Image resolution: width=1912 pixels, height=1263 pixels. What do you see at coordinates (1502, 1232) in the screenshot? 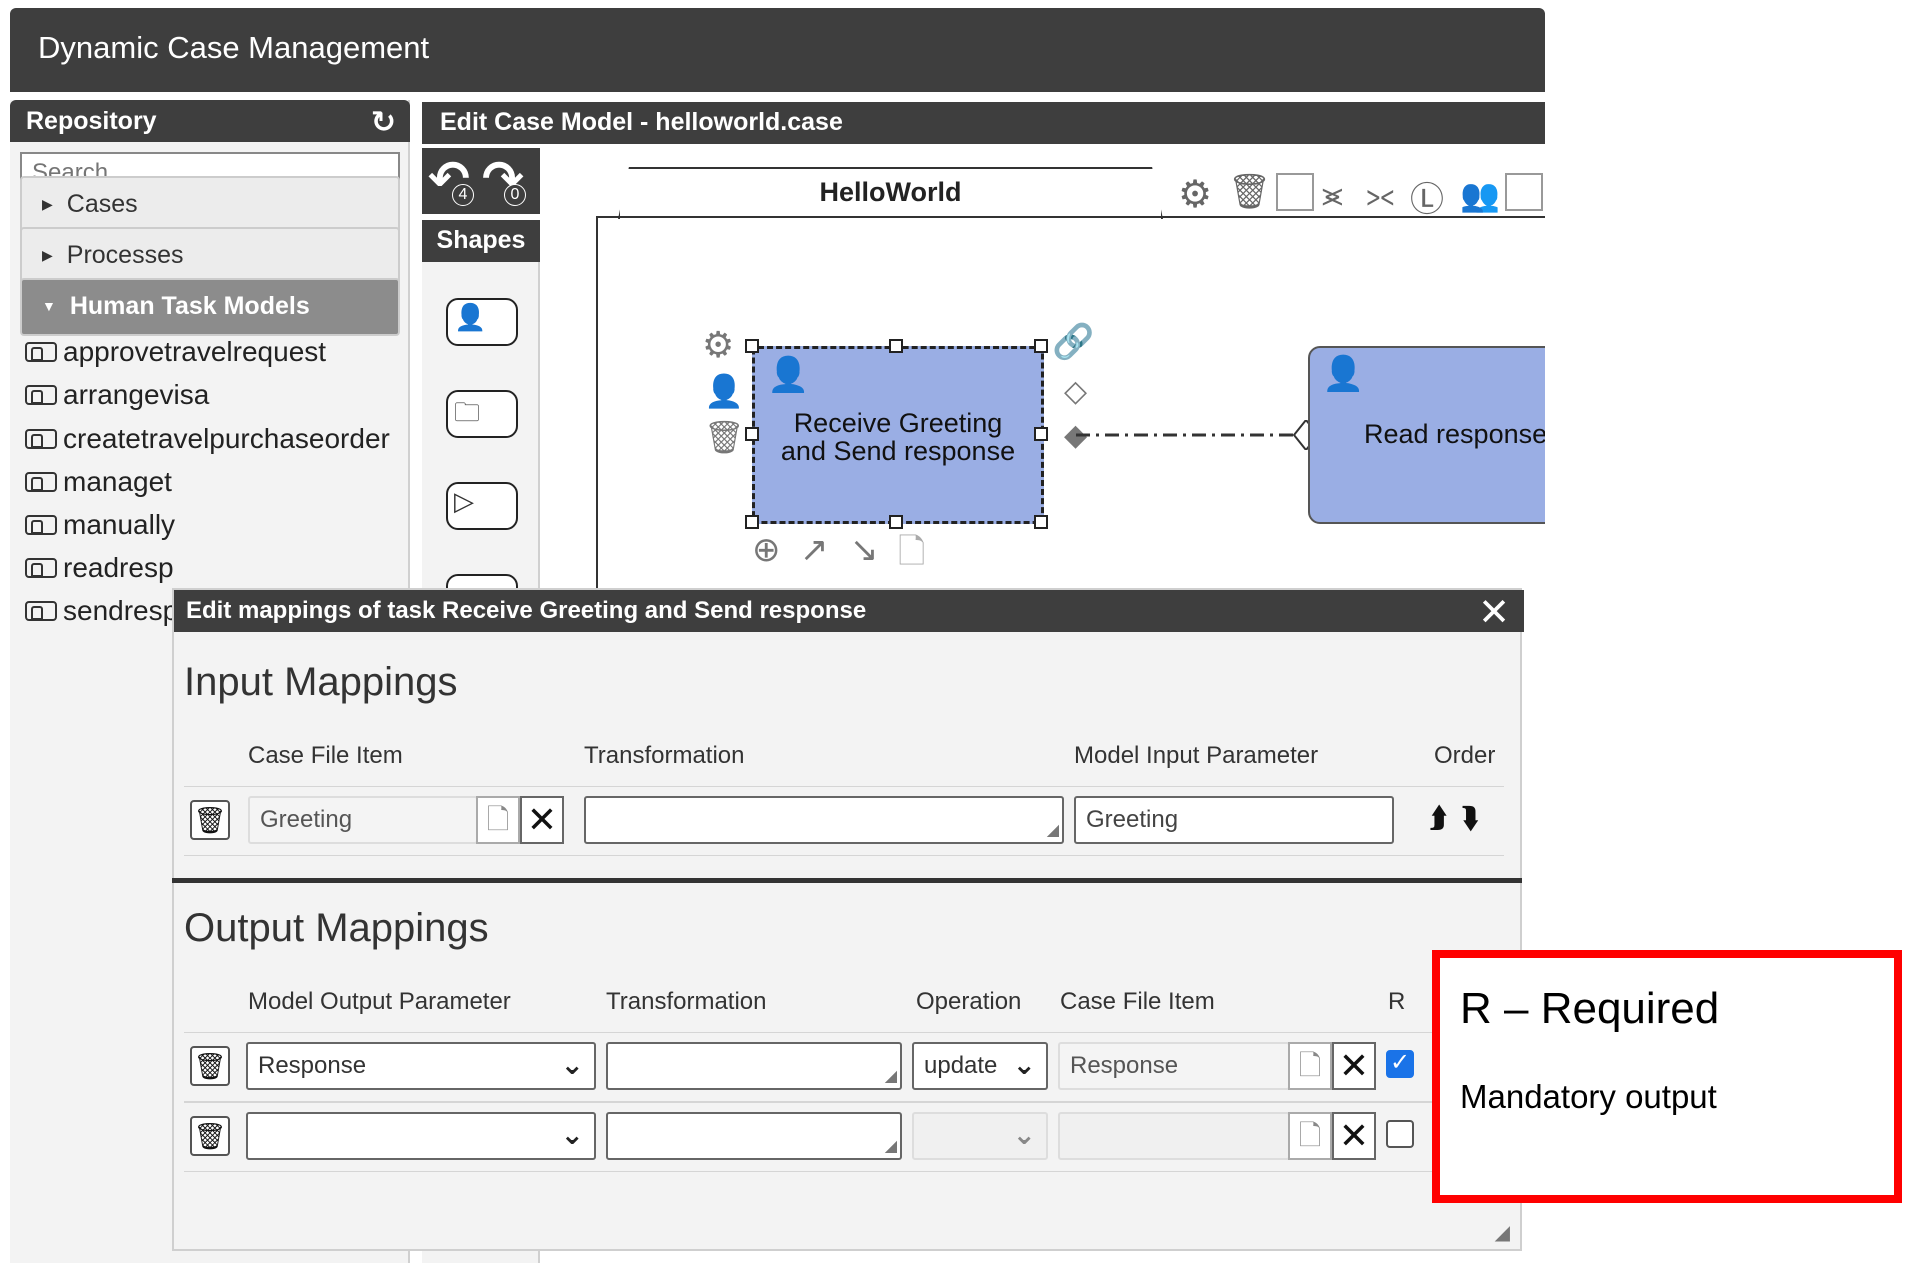
I see `dialog-resize-grip-icon: ◢` at bounding box center [1502, 1232].